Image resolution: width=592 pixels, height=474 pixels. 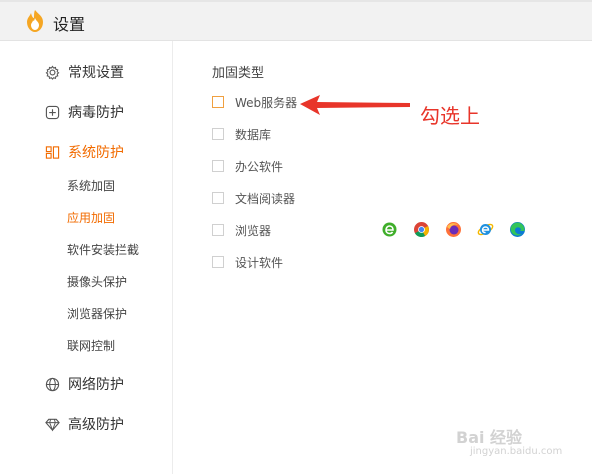 I want to click on sidebar-item-label: 病毒防护, so click(x=96, y=113).